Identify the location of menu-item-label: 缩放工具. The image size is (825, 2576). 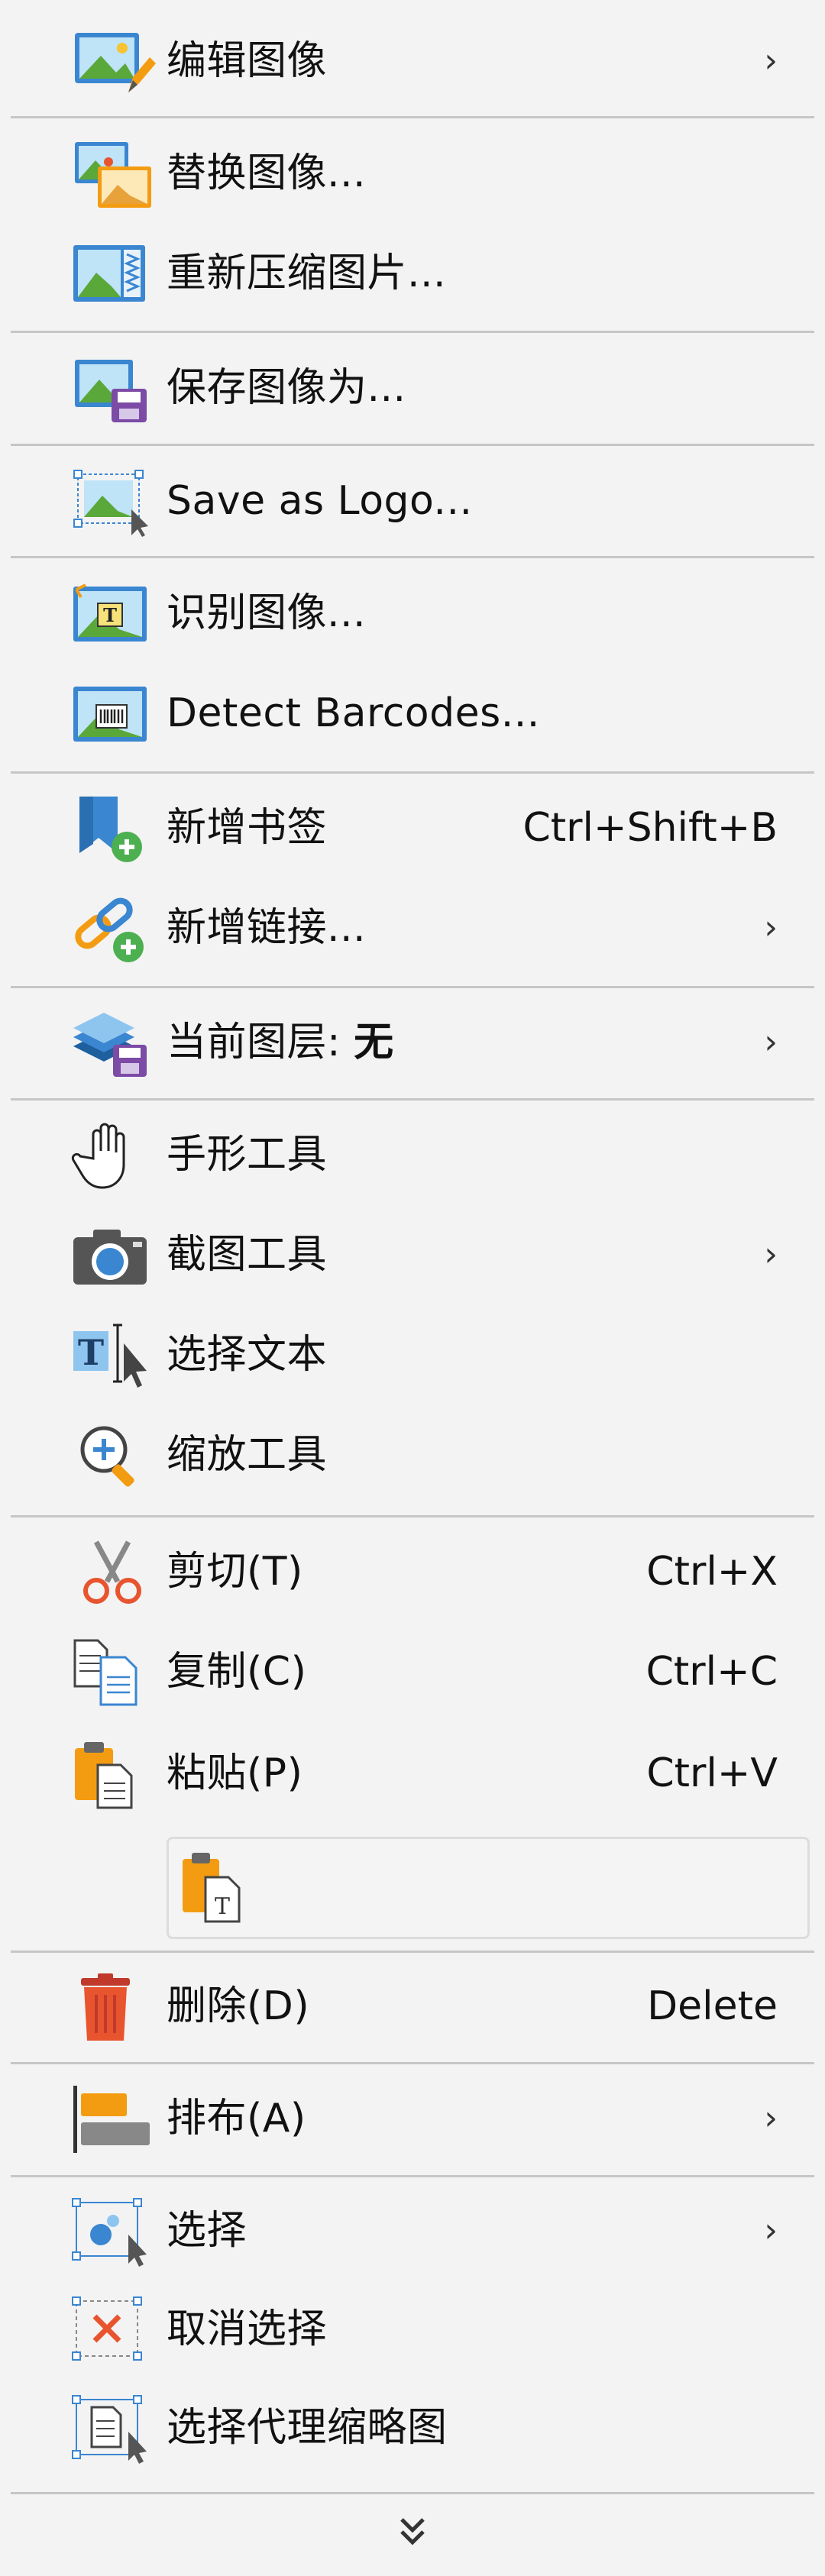
(247, 1455).